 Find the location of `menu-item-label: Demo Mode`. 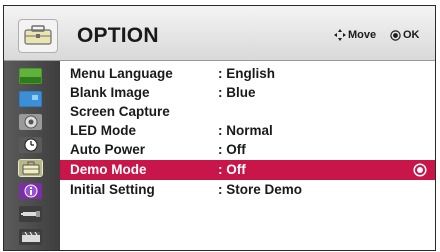

menu-item-label: Demo Mode is located at coordinates (108, 169).